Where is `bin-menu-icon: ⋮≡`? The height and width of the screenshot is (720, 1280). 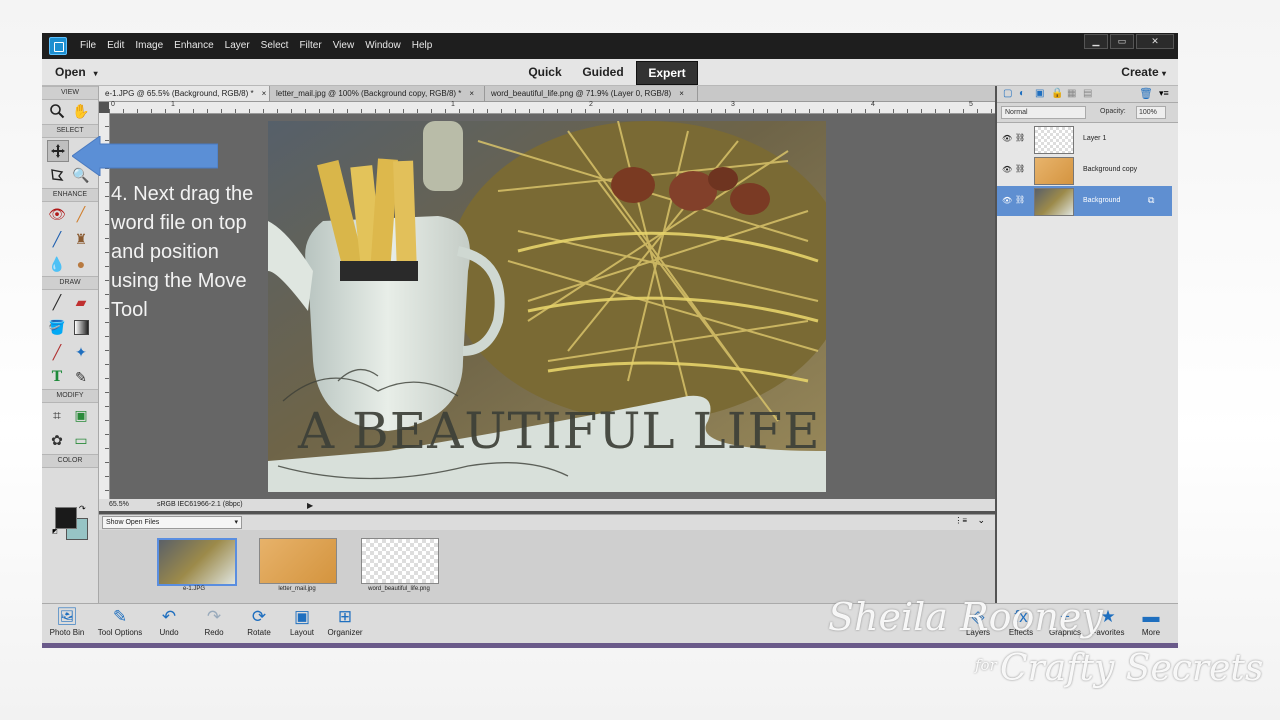
bin-menu-icon: ⋮≡ is located at coordinates (960, 520).